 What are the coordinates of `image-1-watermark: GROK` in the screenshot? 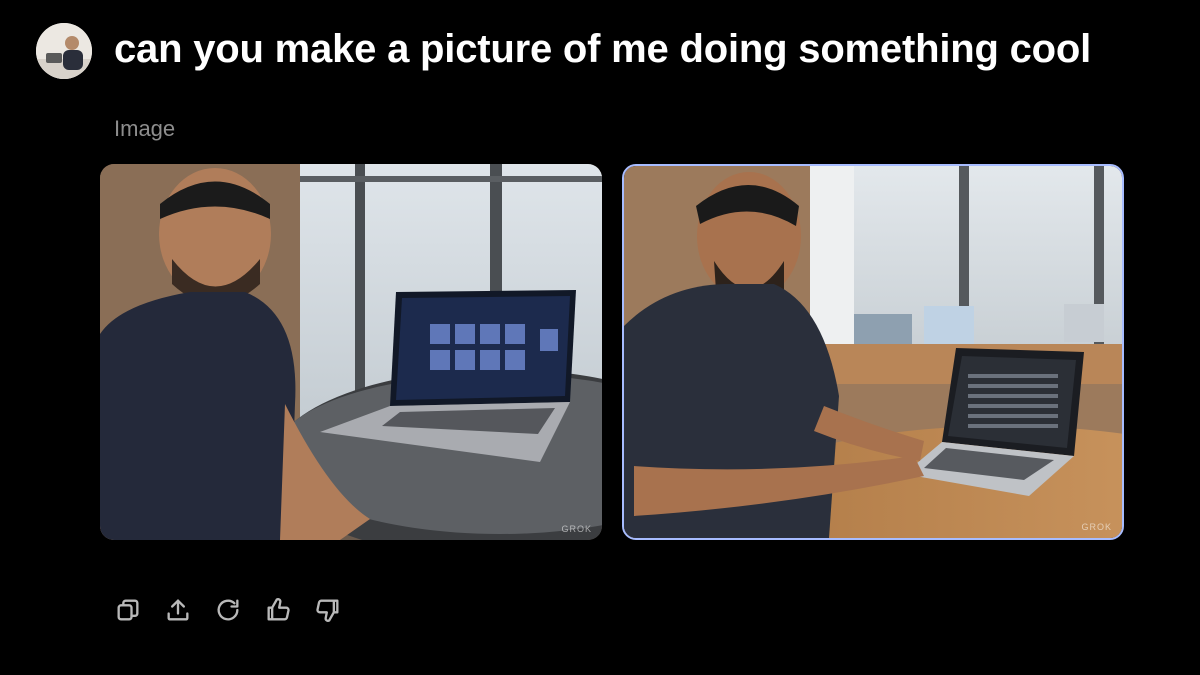 It's located at (576, 529).